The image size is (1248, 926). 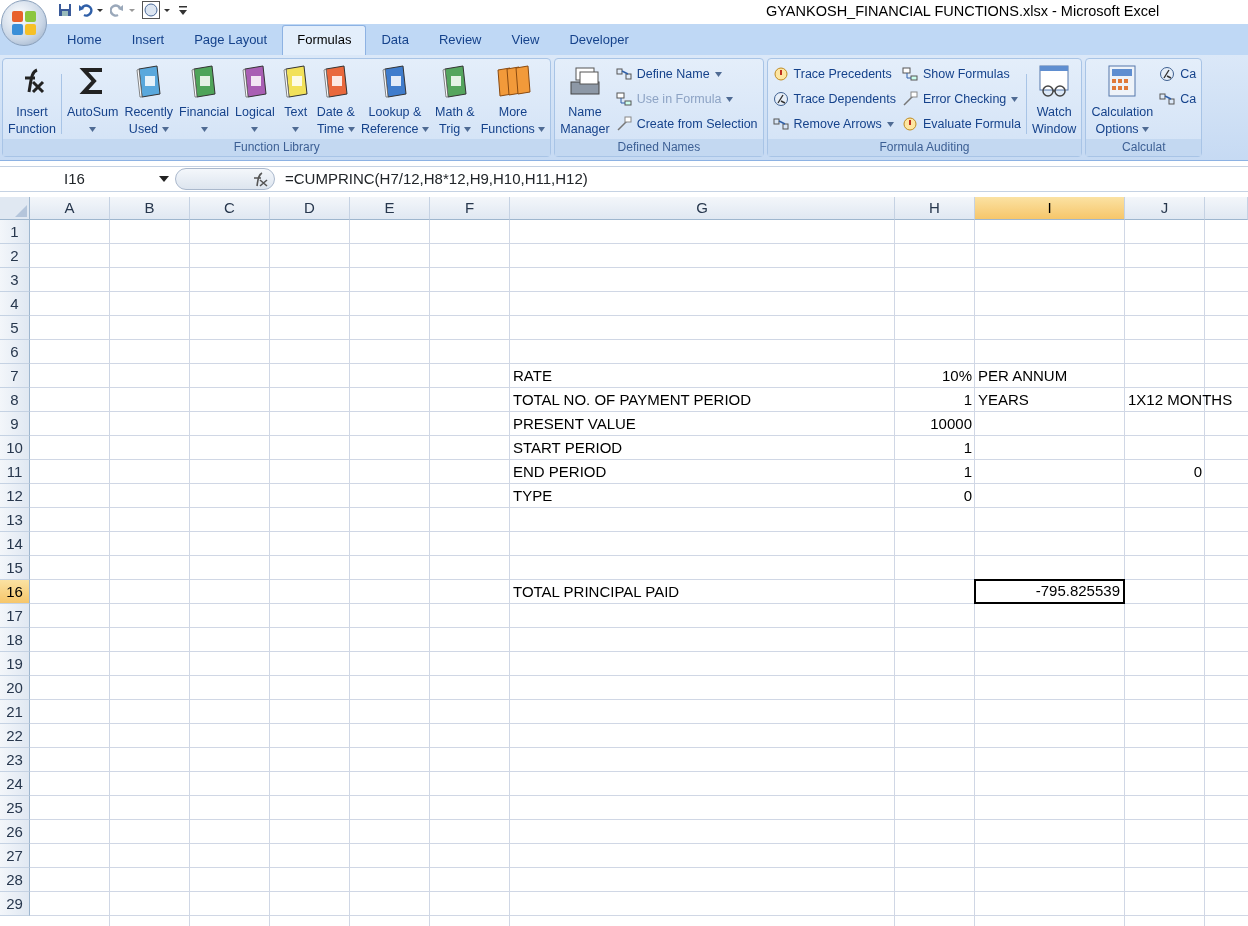 What do you see at coordinates (15, 592) in the screenshot?
I see `row-header: 16` at bounding box center [15, 592].